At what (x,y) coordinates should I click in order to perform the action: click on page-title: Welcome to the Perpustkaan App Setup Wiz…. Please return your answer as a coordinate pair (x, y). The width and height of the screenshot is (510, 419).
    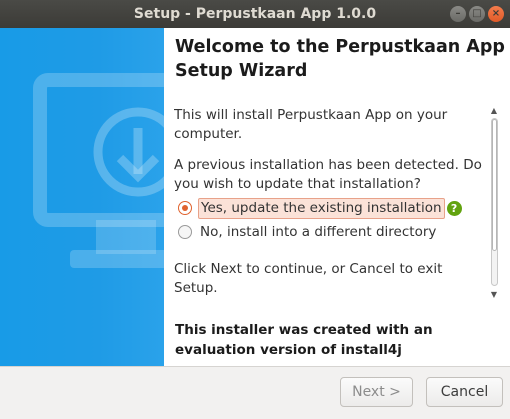
    Looking at the image, I should click on (340, 59).